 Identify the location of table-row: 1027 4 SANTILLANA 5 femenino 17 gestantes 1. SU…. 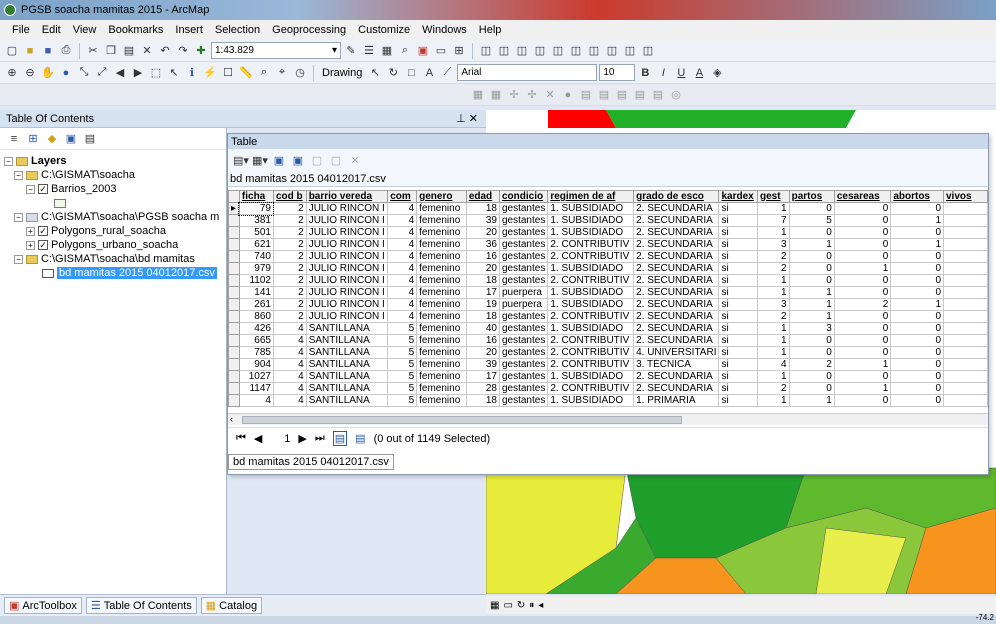
(608, 376).